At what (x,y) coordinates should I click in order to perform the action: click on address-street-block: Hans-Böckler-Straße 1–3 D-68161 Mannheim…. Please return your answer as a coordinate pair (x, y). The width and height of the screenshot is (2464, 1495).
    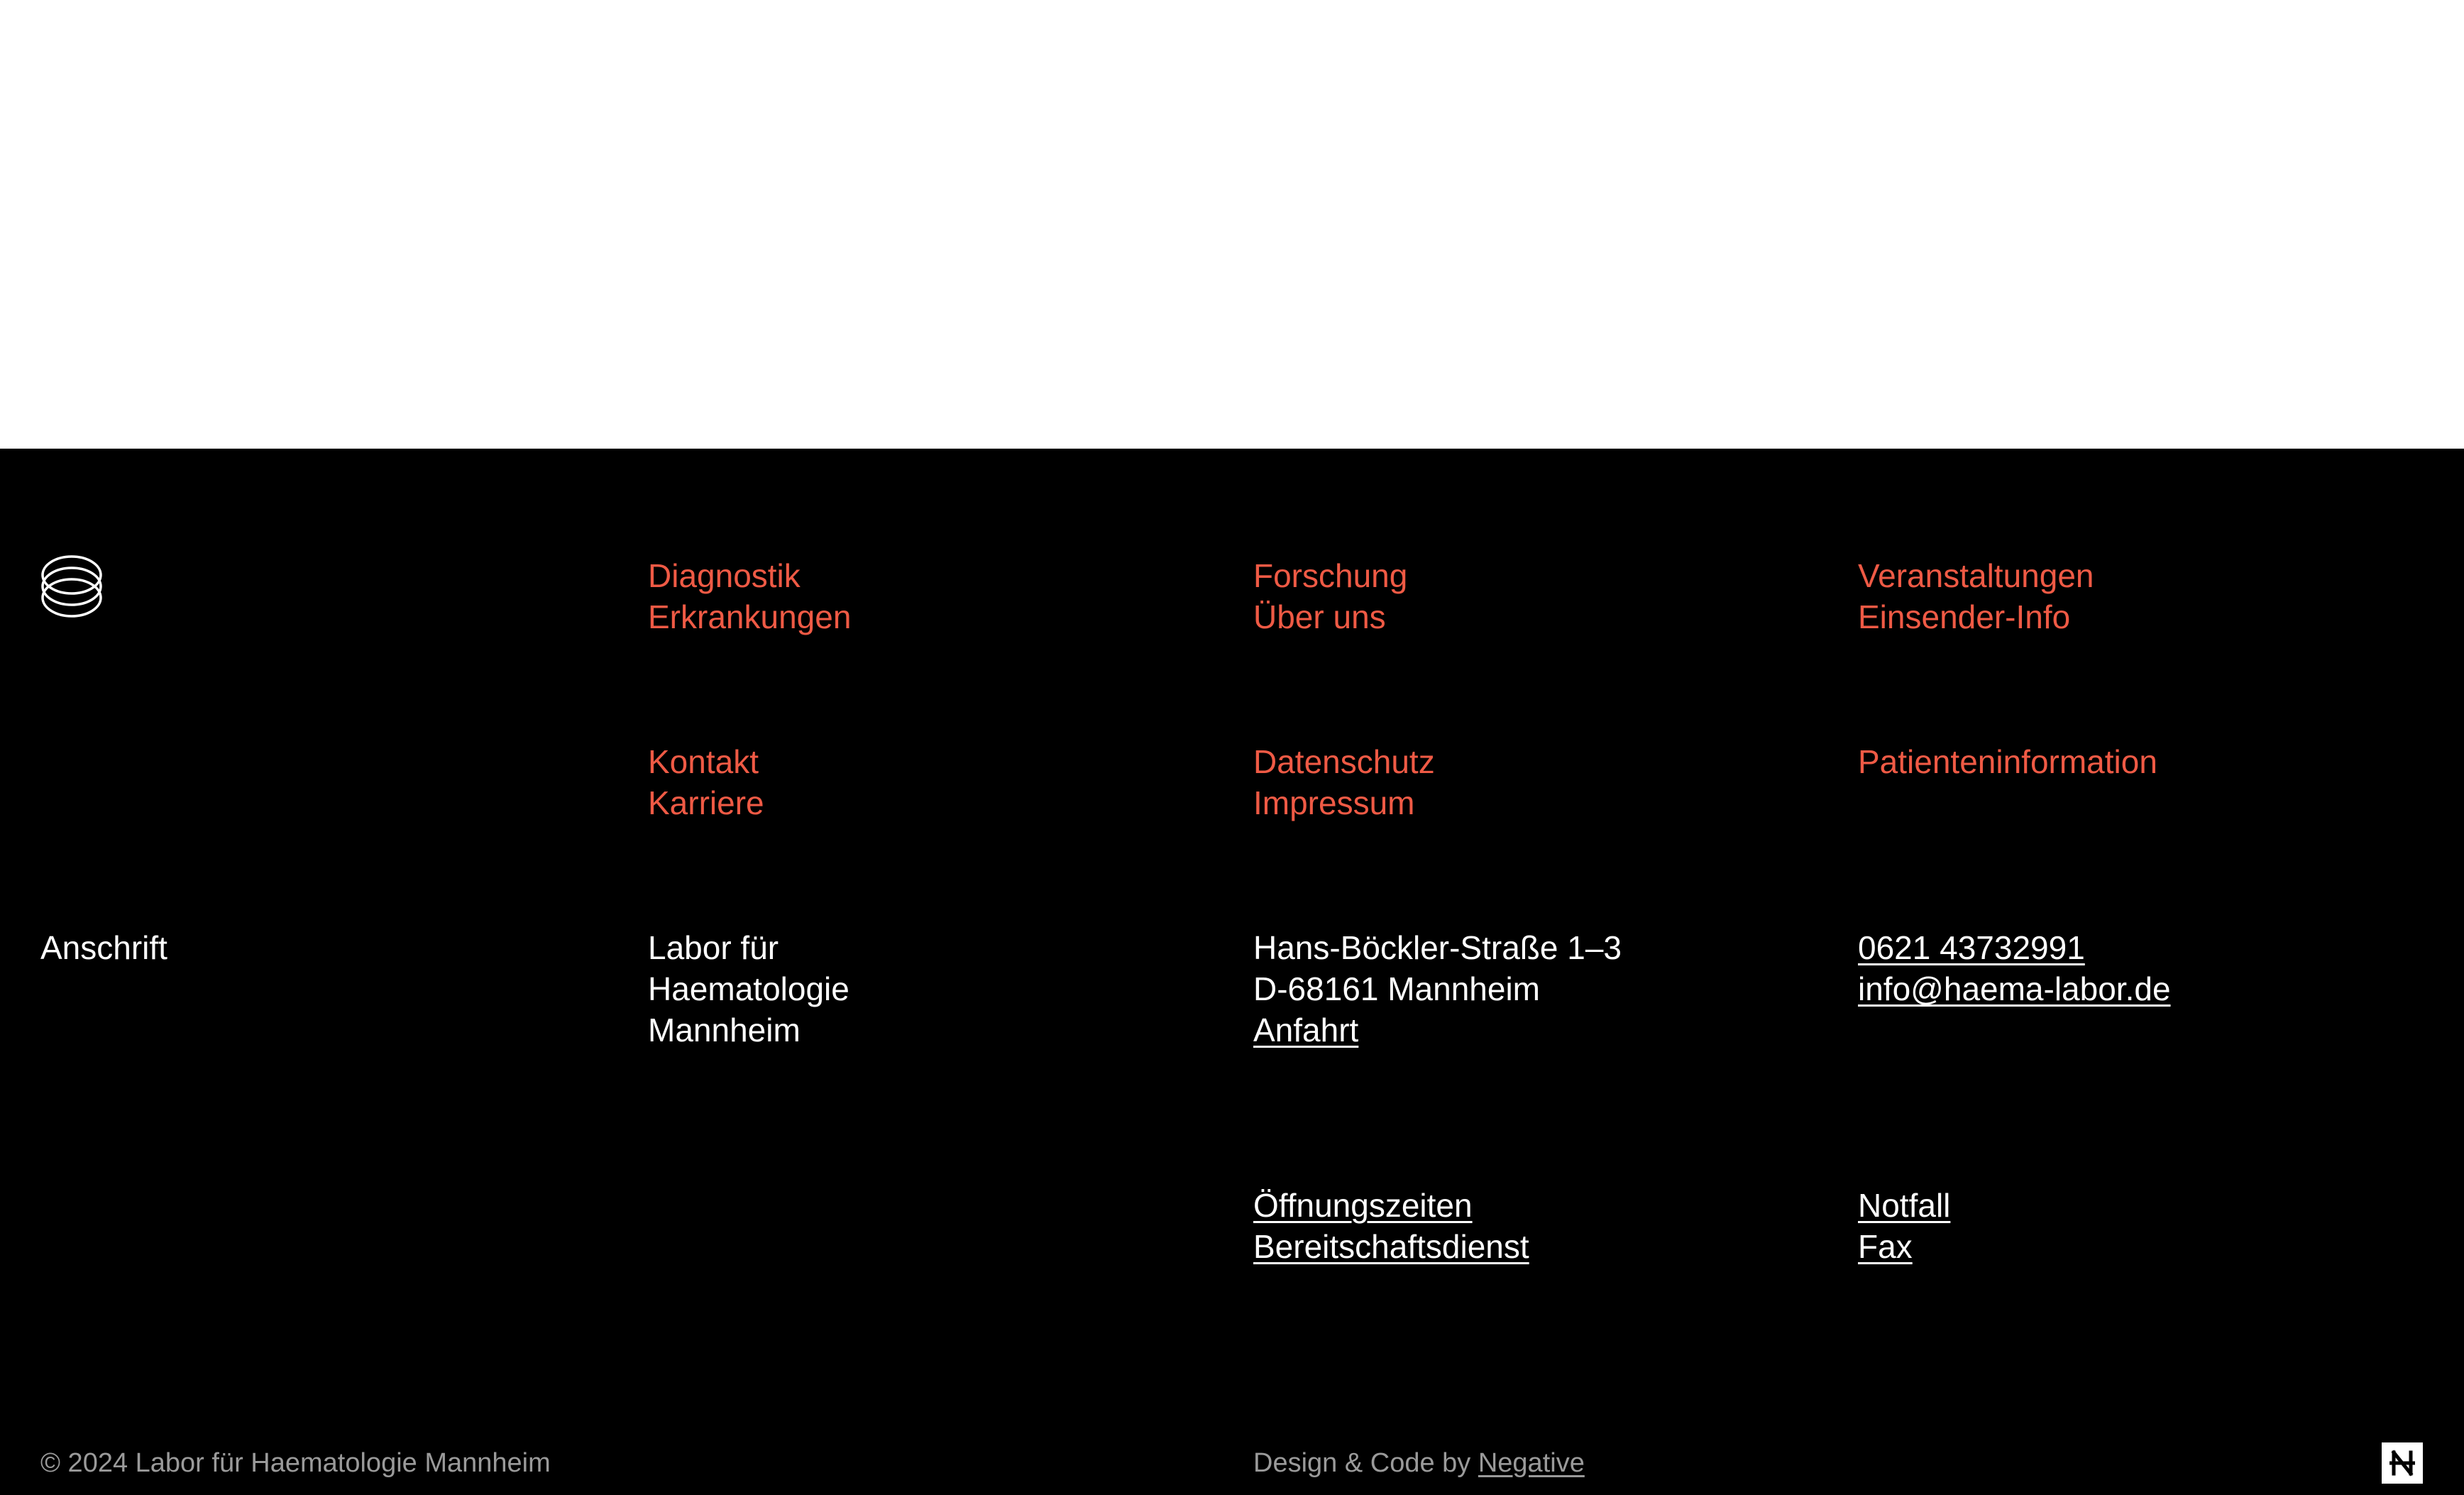
    Looking at the image, I should click on (1438, 989).